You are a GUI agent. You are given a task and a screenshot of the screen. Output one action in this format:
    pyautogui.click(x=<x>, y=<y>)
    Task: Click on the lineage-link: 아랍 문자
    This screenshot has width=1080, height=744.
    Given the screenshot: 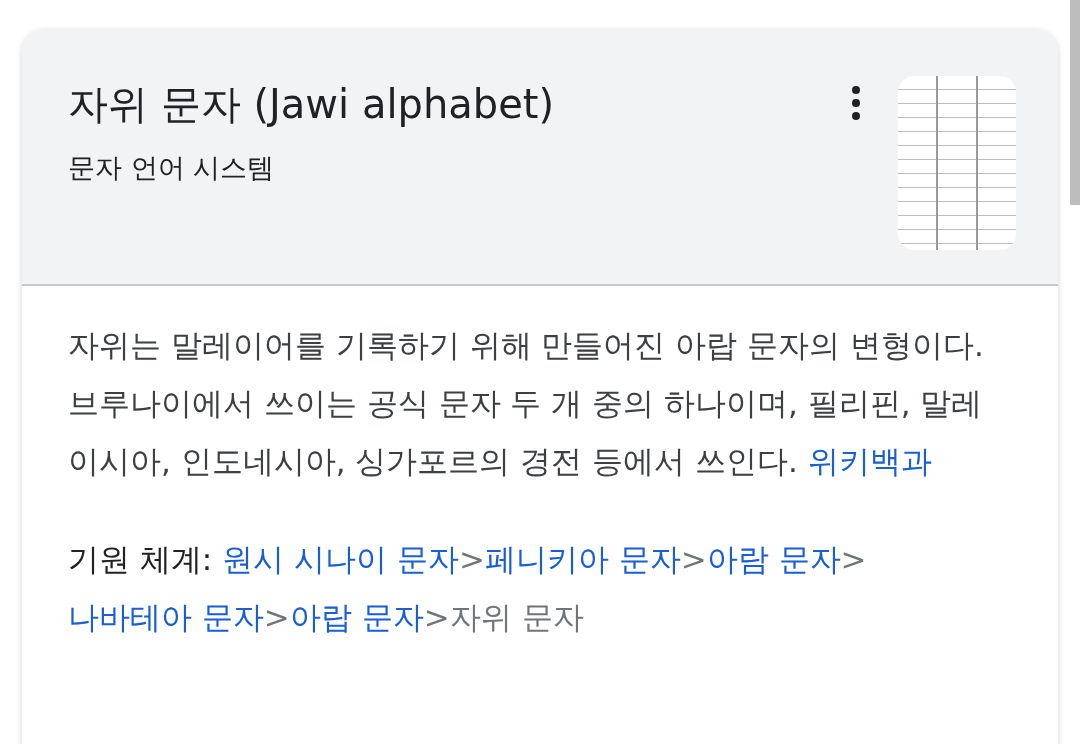 What is the action you would take?
    pyautogui.click(x=356, y=617)
    